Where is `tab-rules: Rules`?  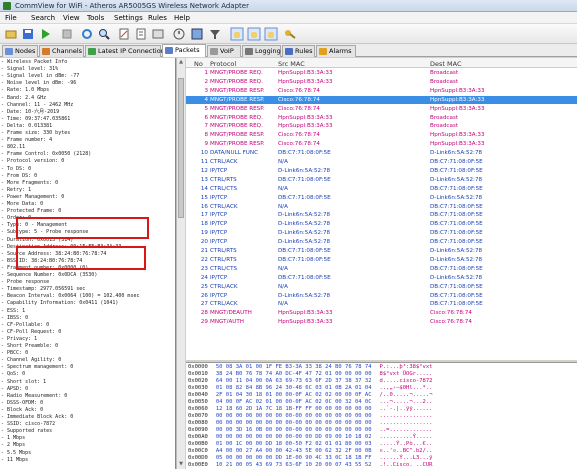
tab-rules: Rules is located at coordinates (298, 51).